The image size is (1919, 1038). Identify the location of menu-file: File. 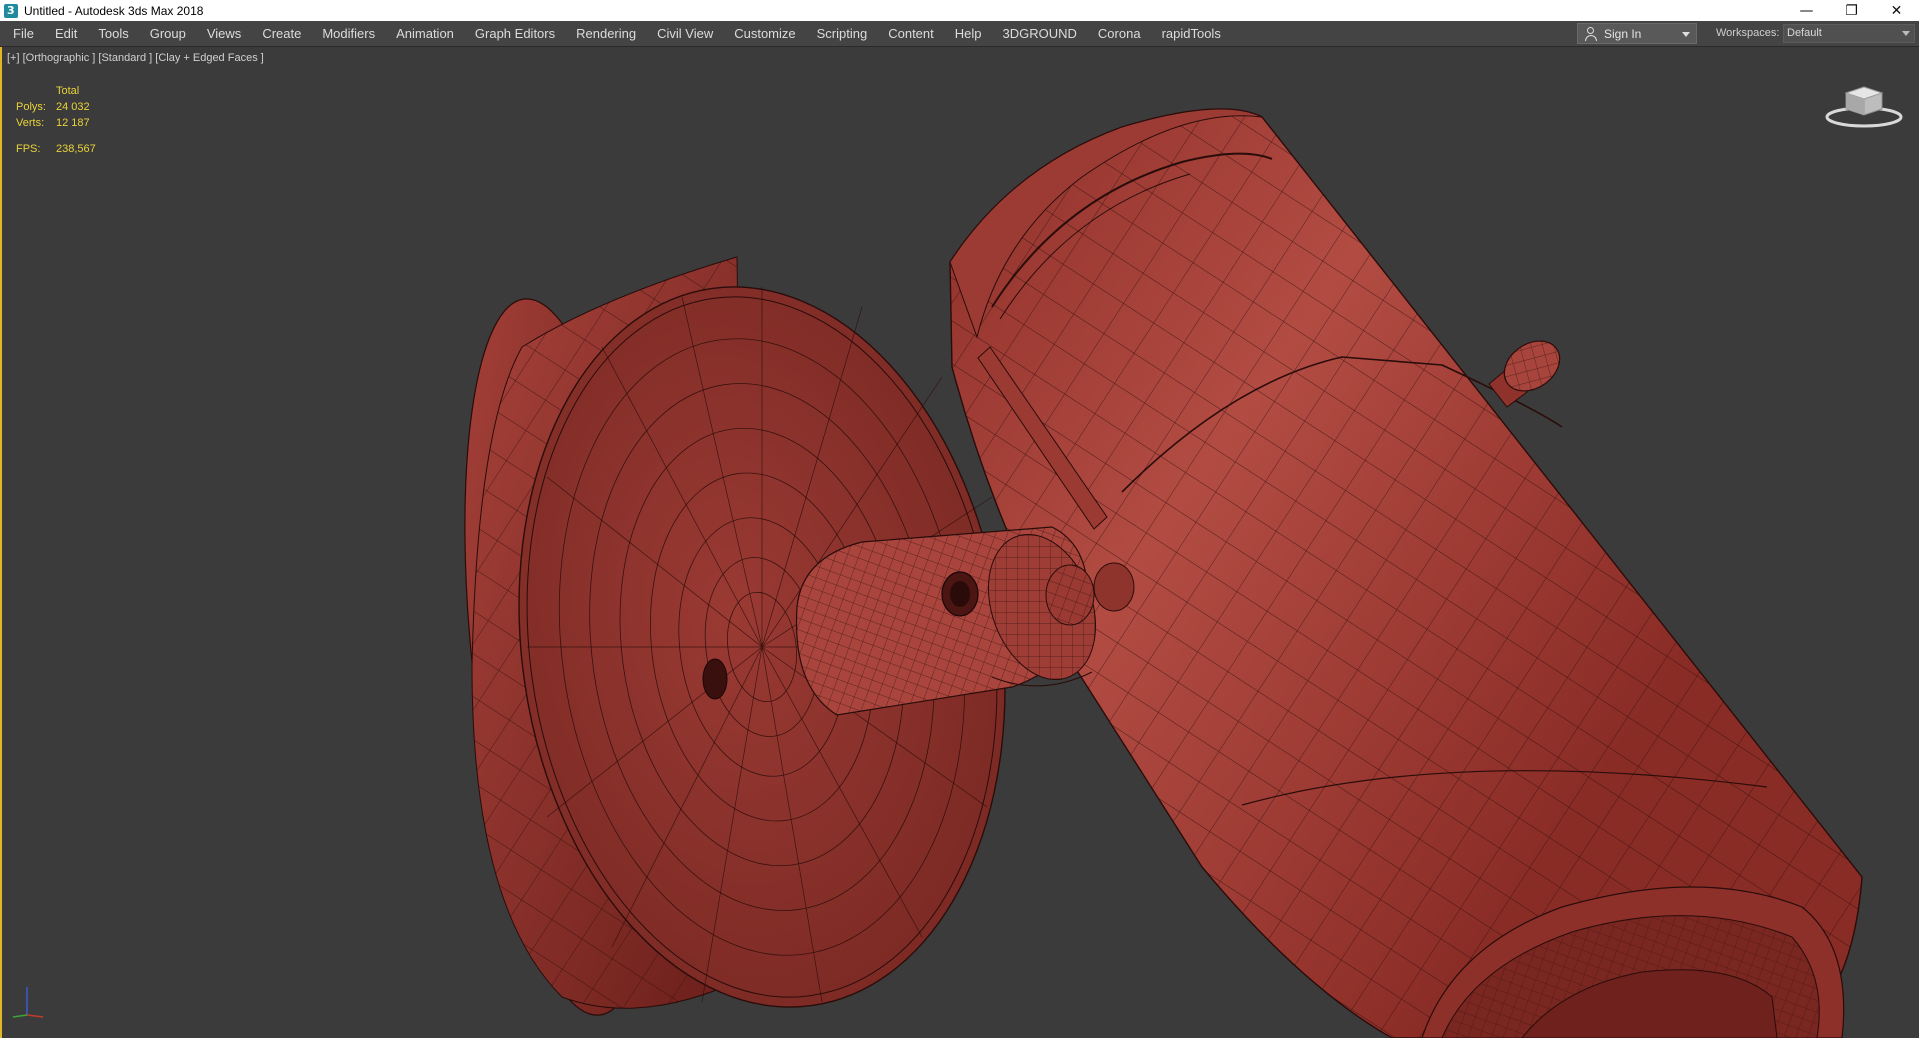
(25, 33).